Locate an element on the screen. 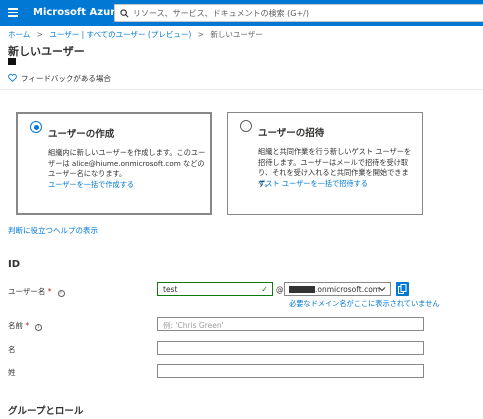  first-name-input is located at coordinates (290, 348).